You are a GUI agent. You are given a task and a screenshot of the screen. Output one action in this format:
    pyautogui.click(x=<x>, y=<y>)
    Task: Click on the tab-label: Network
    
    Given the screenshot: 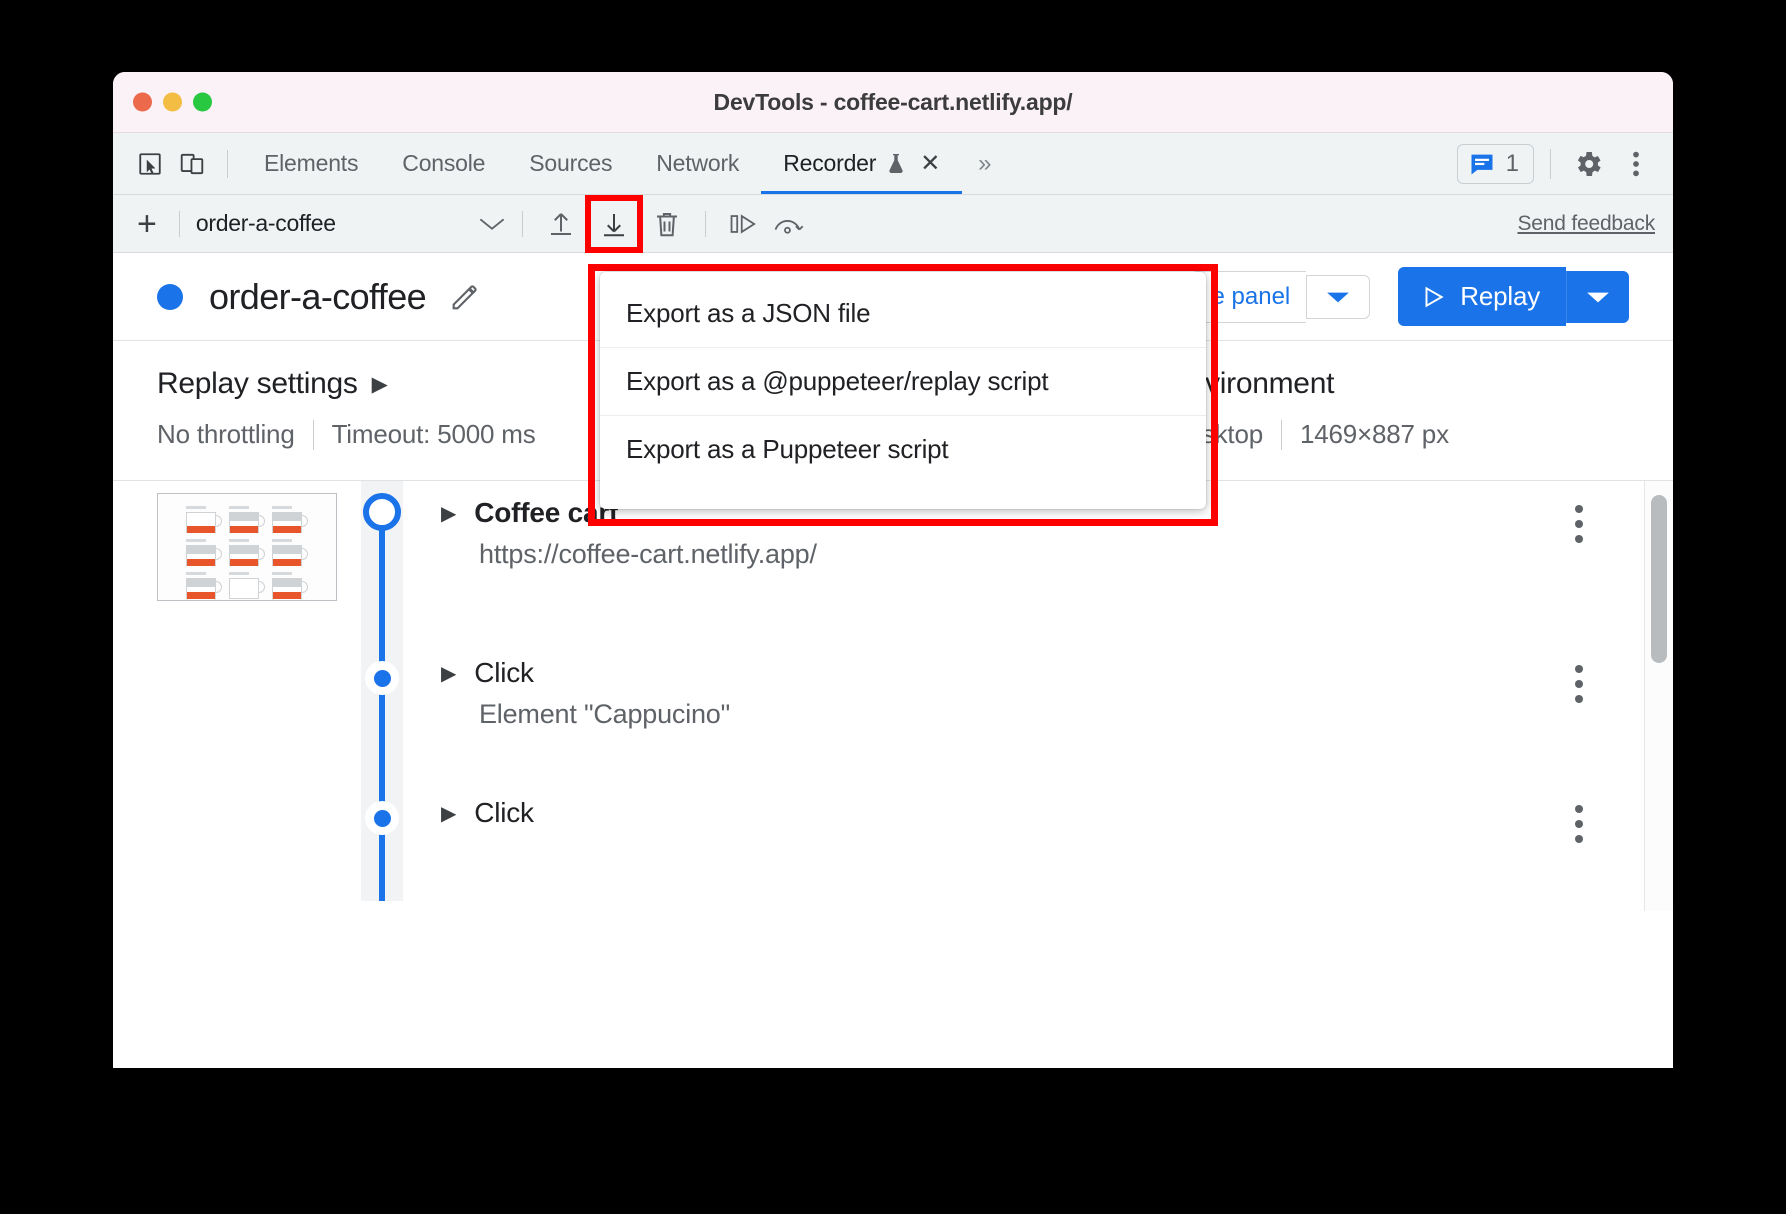 What is the action you would take?
    pyautogui.click(x=698, y=163)
    